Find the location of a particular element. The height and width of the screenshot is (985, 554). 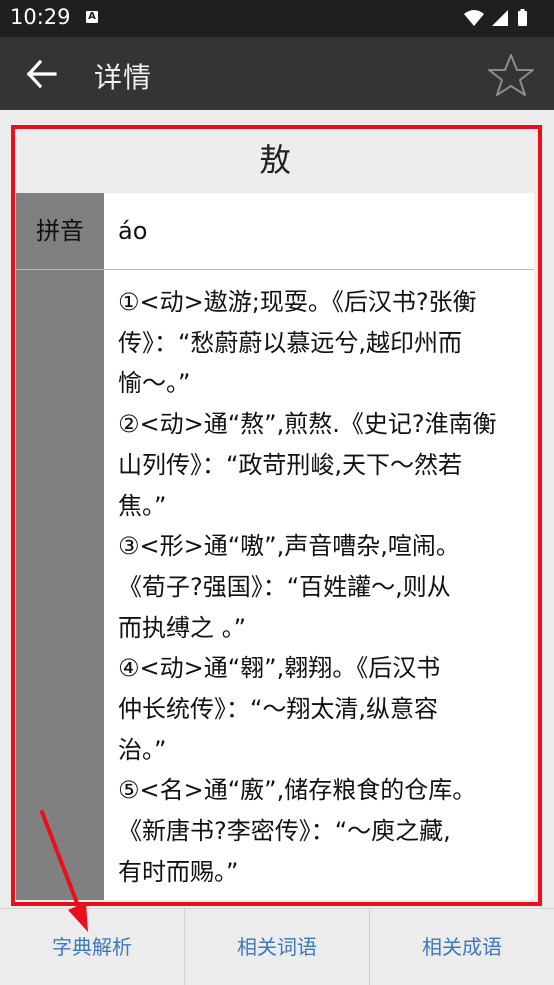

definition-line: 治。” is located at coordinates (142, 749).